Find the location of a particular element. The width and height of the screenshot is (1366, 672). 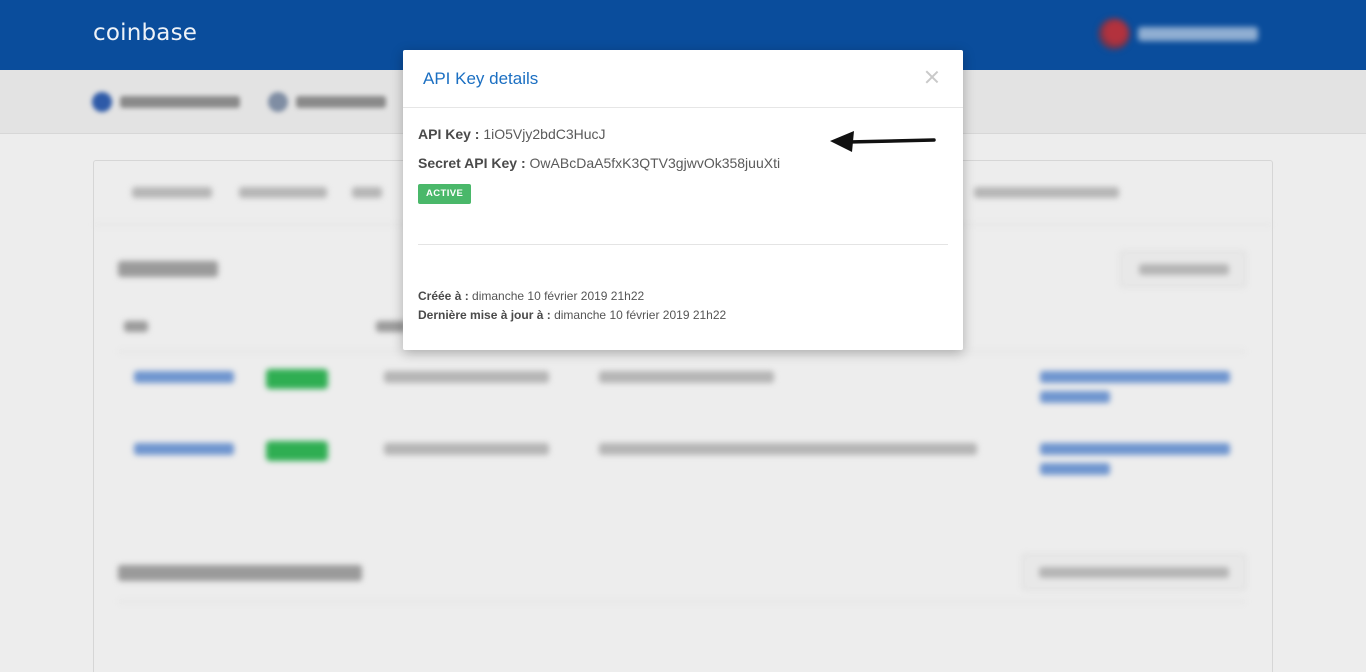

close-icon is located at coordinates (932, 77).